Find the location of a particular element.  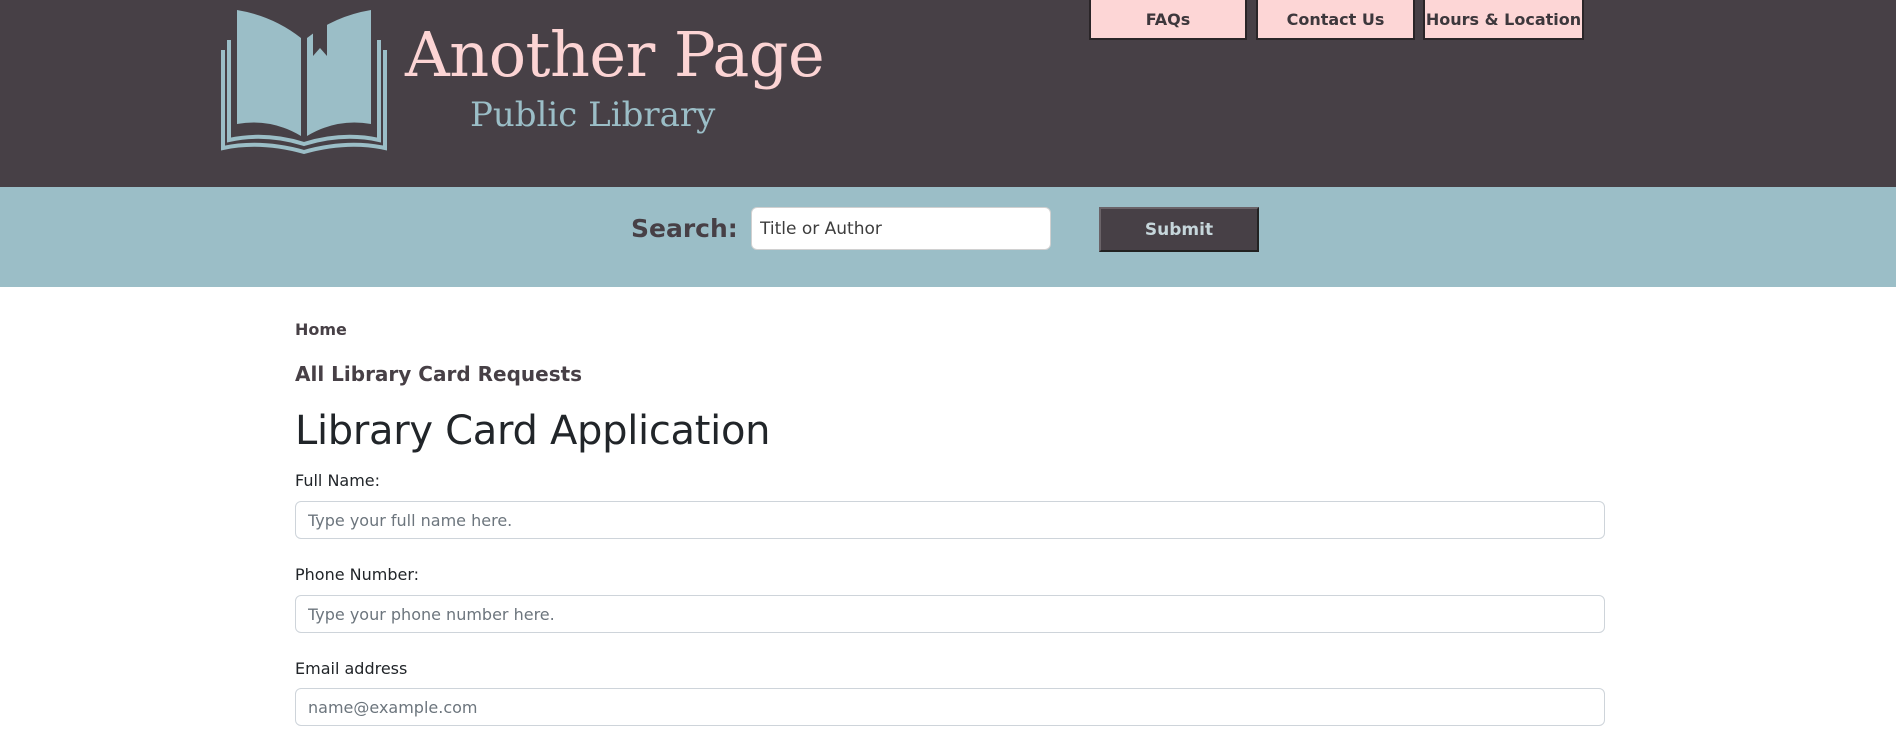

search-input is located at coordinates (901, 228).